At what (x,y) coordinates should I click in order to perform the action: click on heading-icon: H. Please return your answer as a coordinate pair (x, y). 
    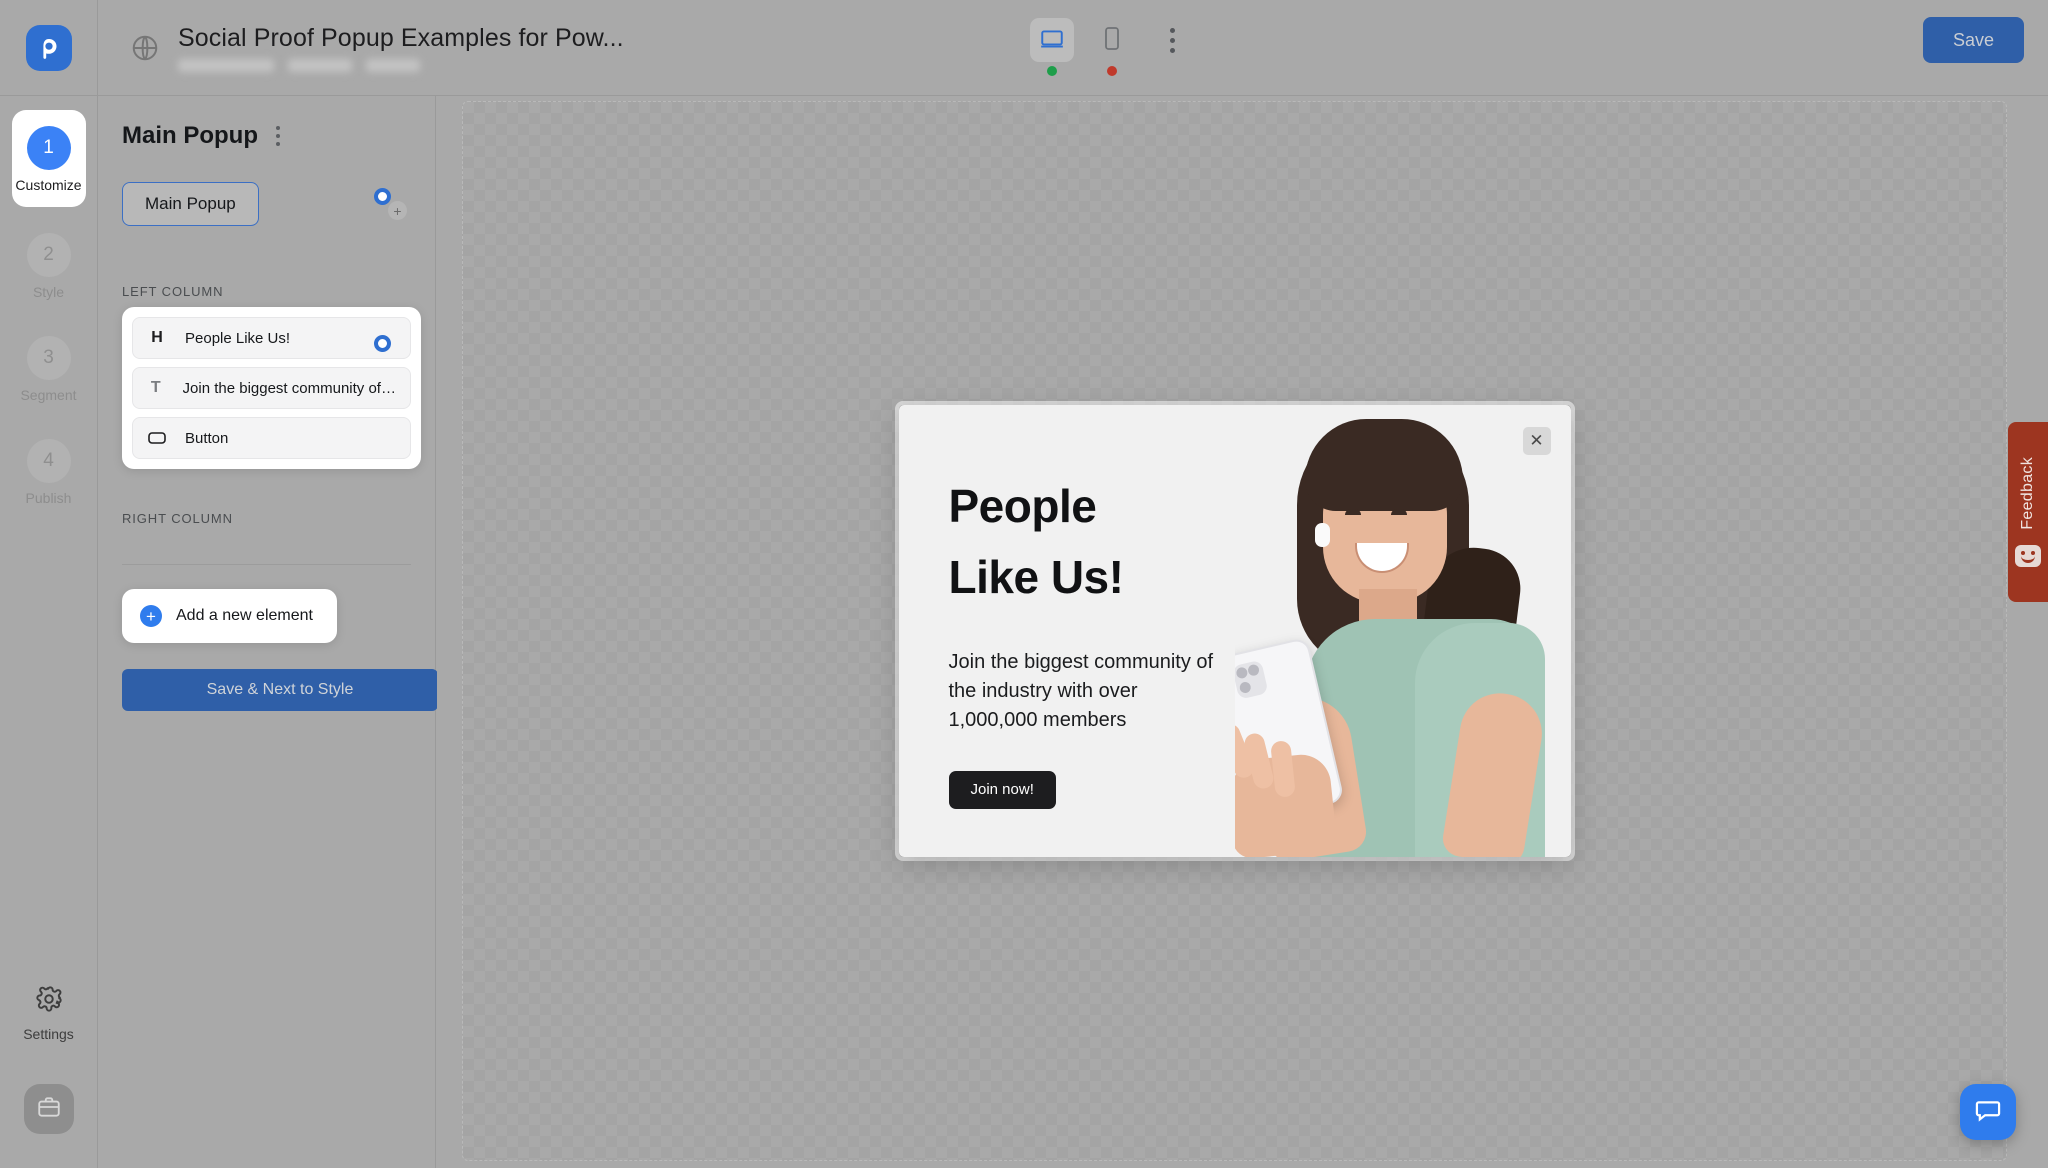
    Looking at the image, I should click on (157, 337).